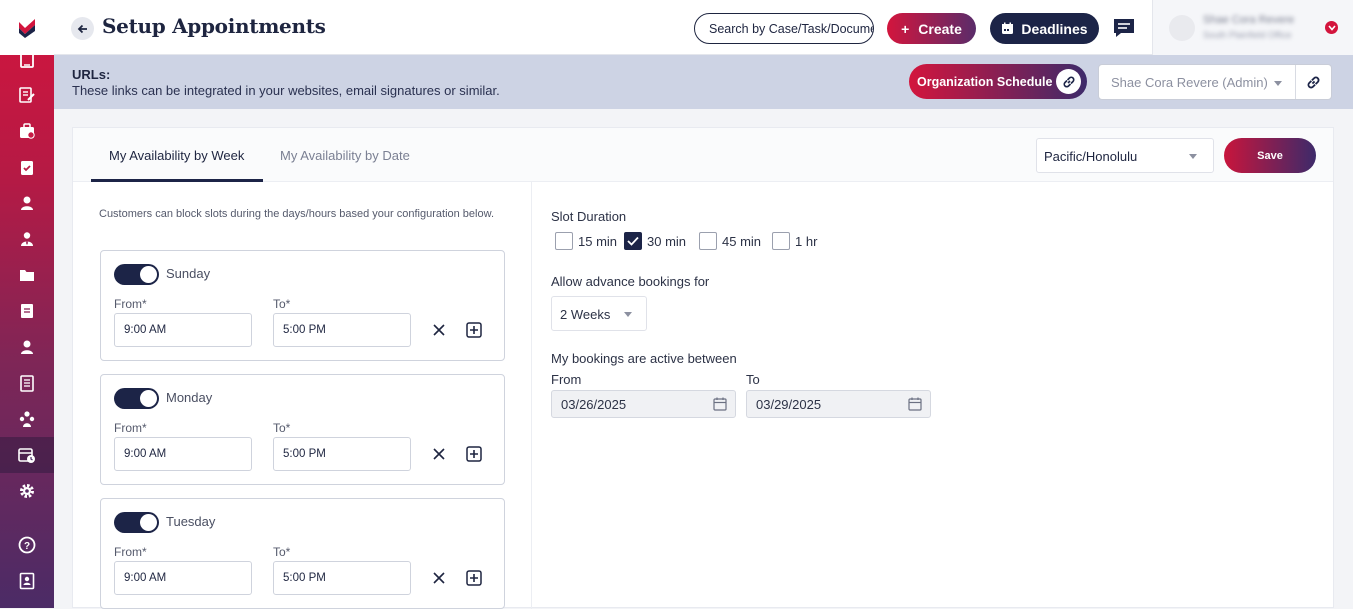 This screenshot has width=1353, height=609. Describe the element at coordinates (985, 81) in the screenshot. I see `organization-schedule-label: Organization Schedule` at that location.